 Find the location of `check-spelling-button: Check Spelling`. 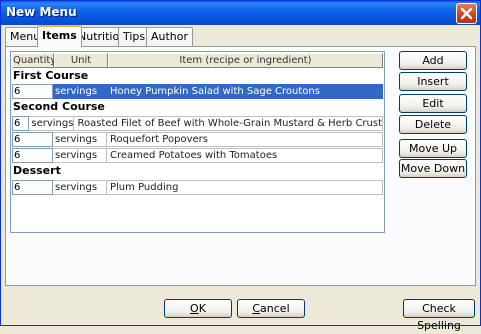

check-spelling-button: Check Spelling is located at coordinates (439, 315).